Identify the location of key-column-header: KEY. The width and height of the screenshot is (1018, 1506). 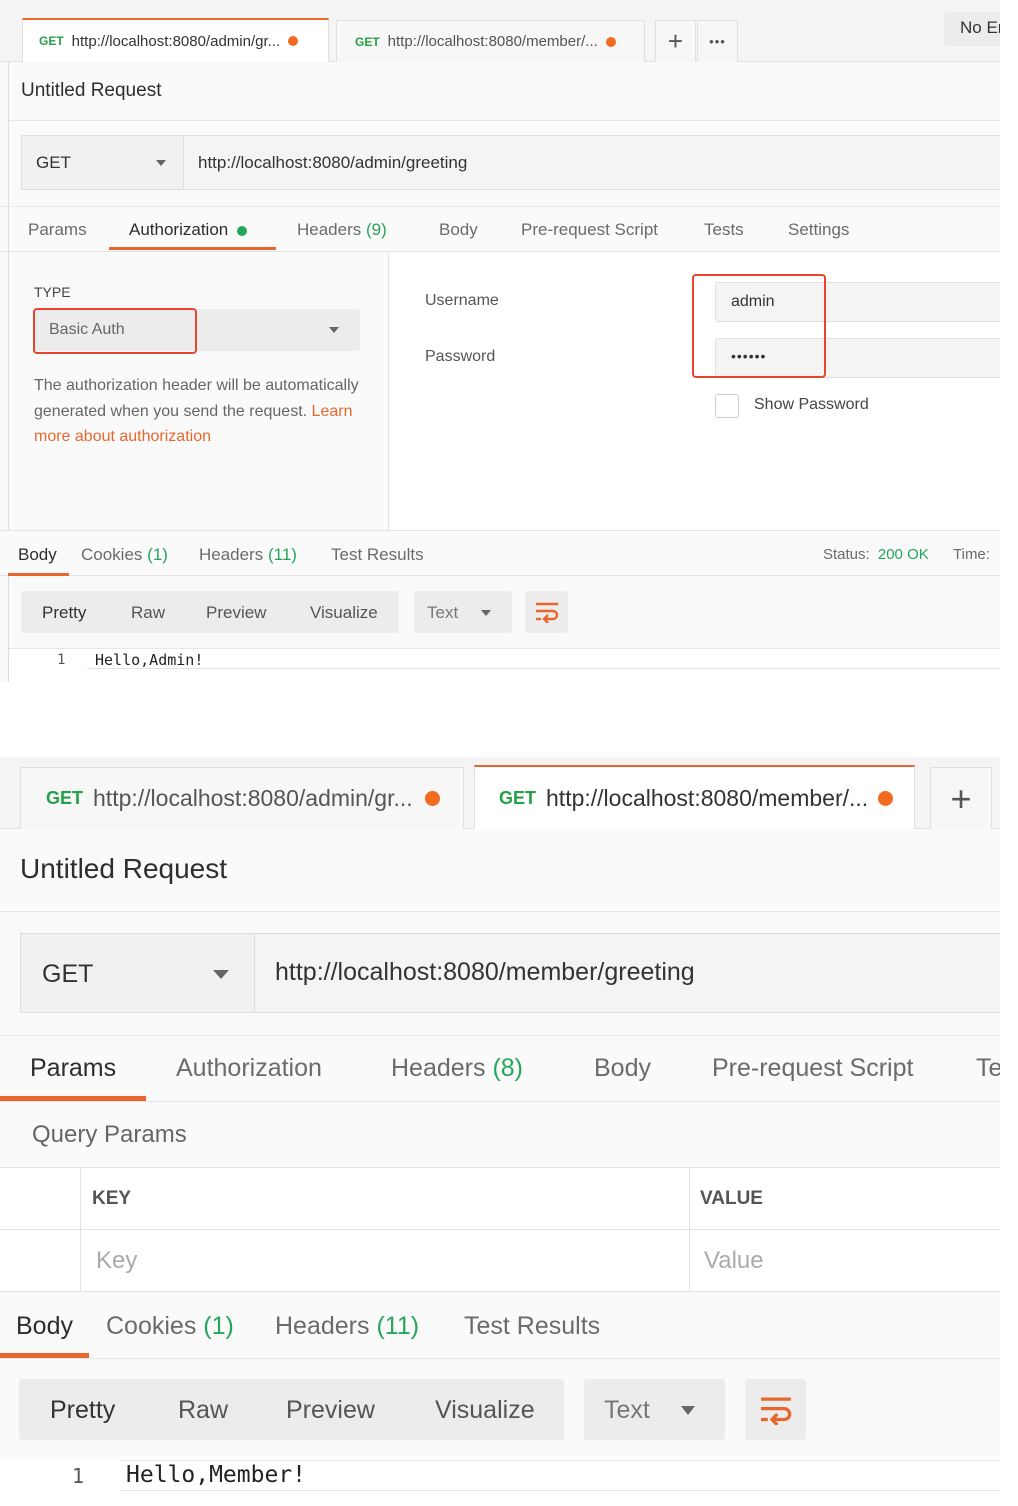
(112, 1198).